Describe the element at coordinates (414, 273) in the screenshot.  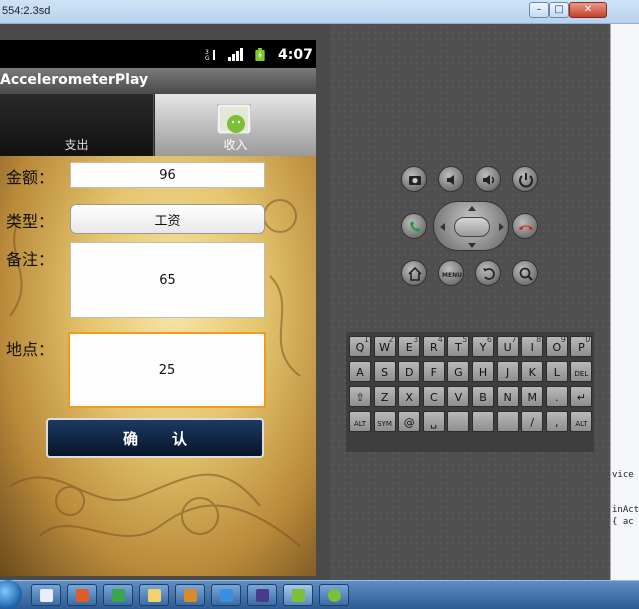
I see `home-button` at that location.